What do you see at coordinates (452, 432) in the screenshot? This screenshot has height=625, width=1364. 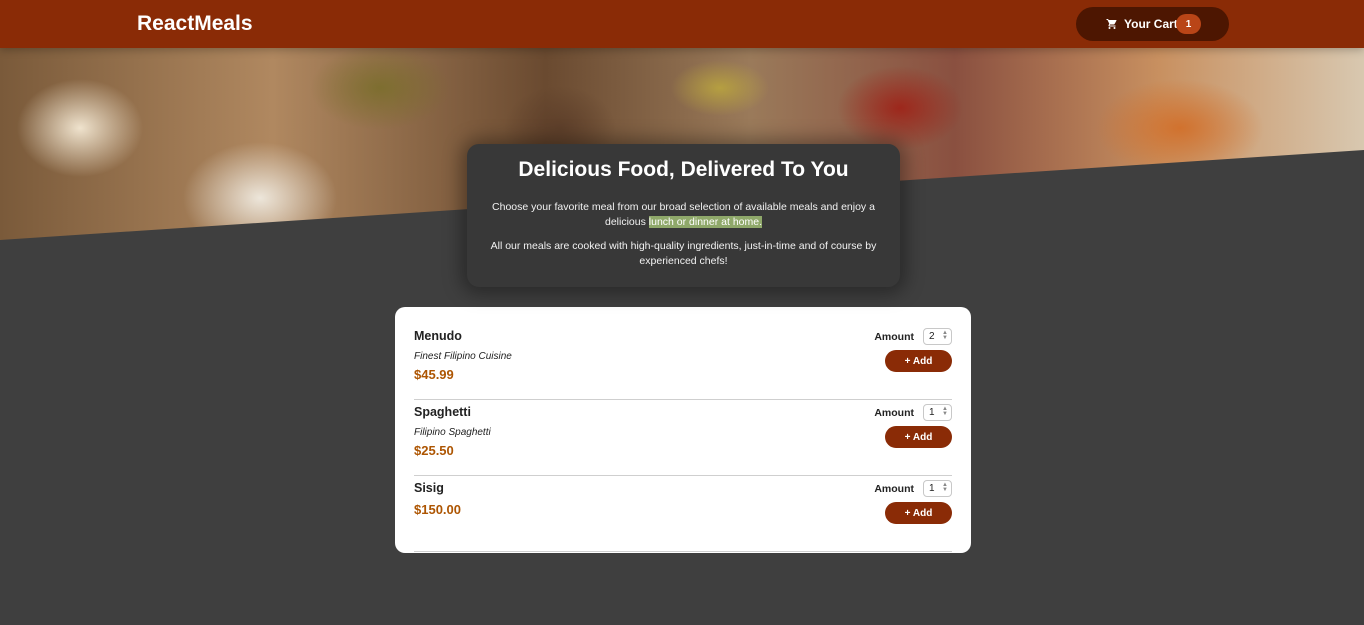 I see `meal-description: Filipino Spaghetti` at bounding box center [452, 432].